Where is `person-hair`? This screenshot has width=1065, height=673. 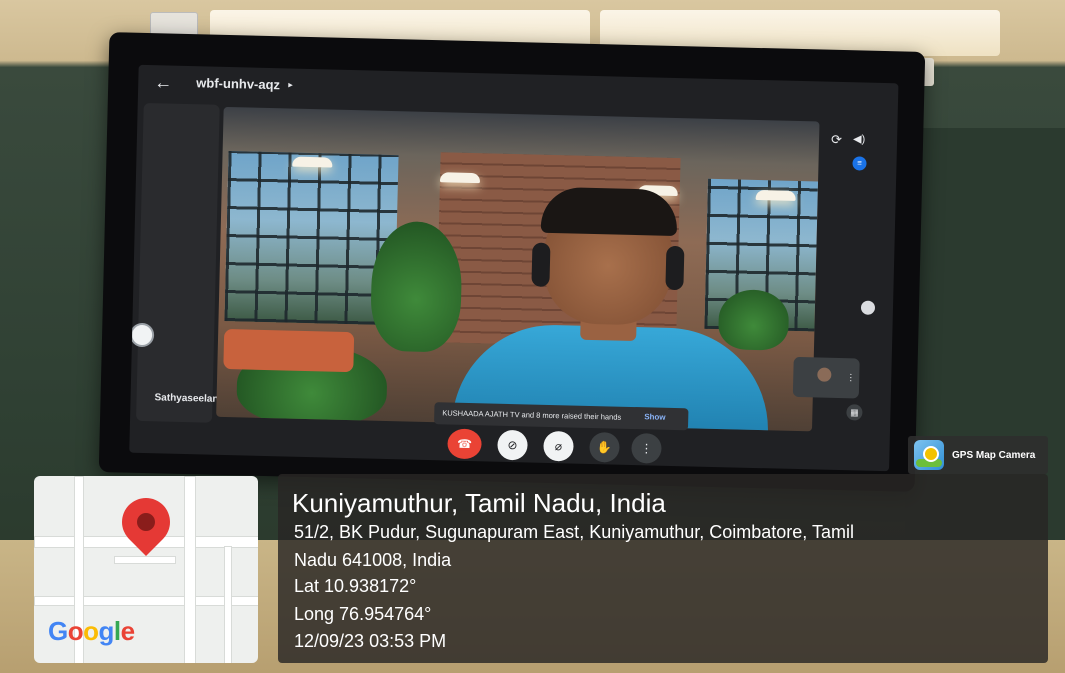 person-hair is located at coordinates (609, 211).